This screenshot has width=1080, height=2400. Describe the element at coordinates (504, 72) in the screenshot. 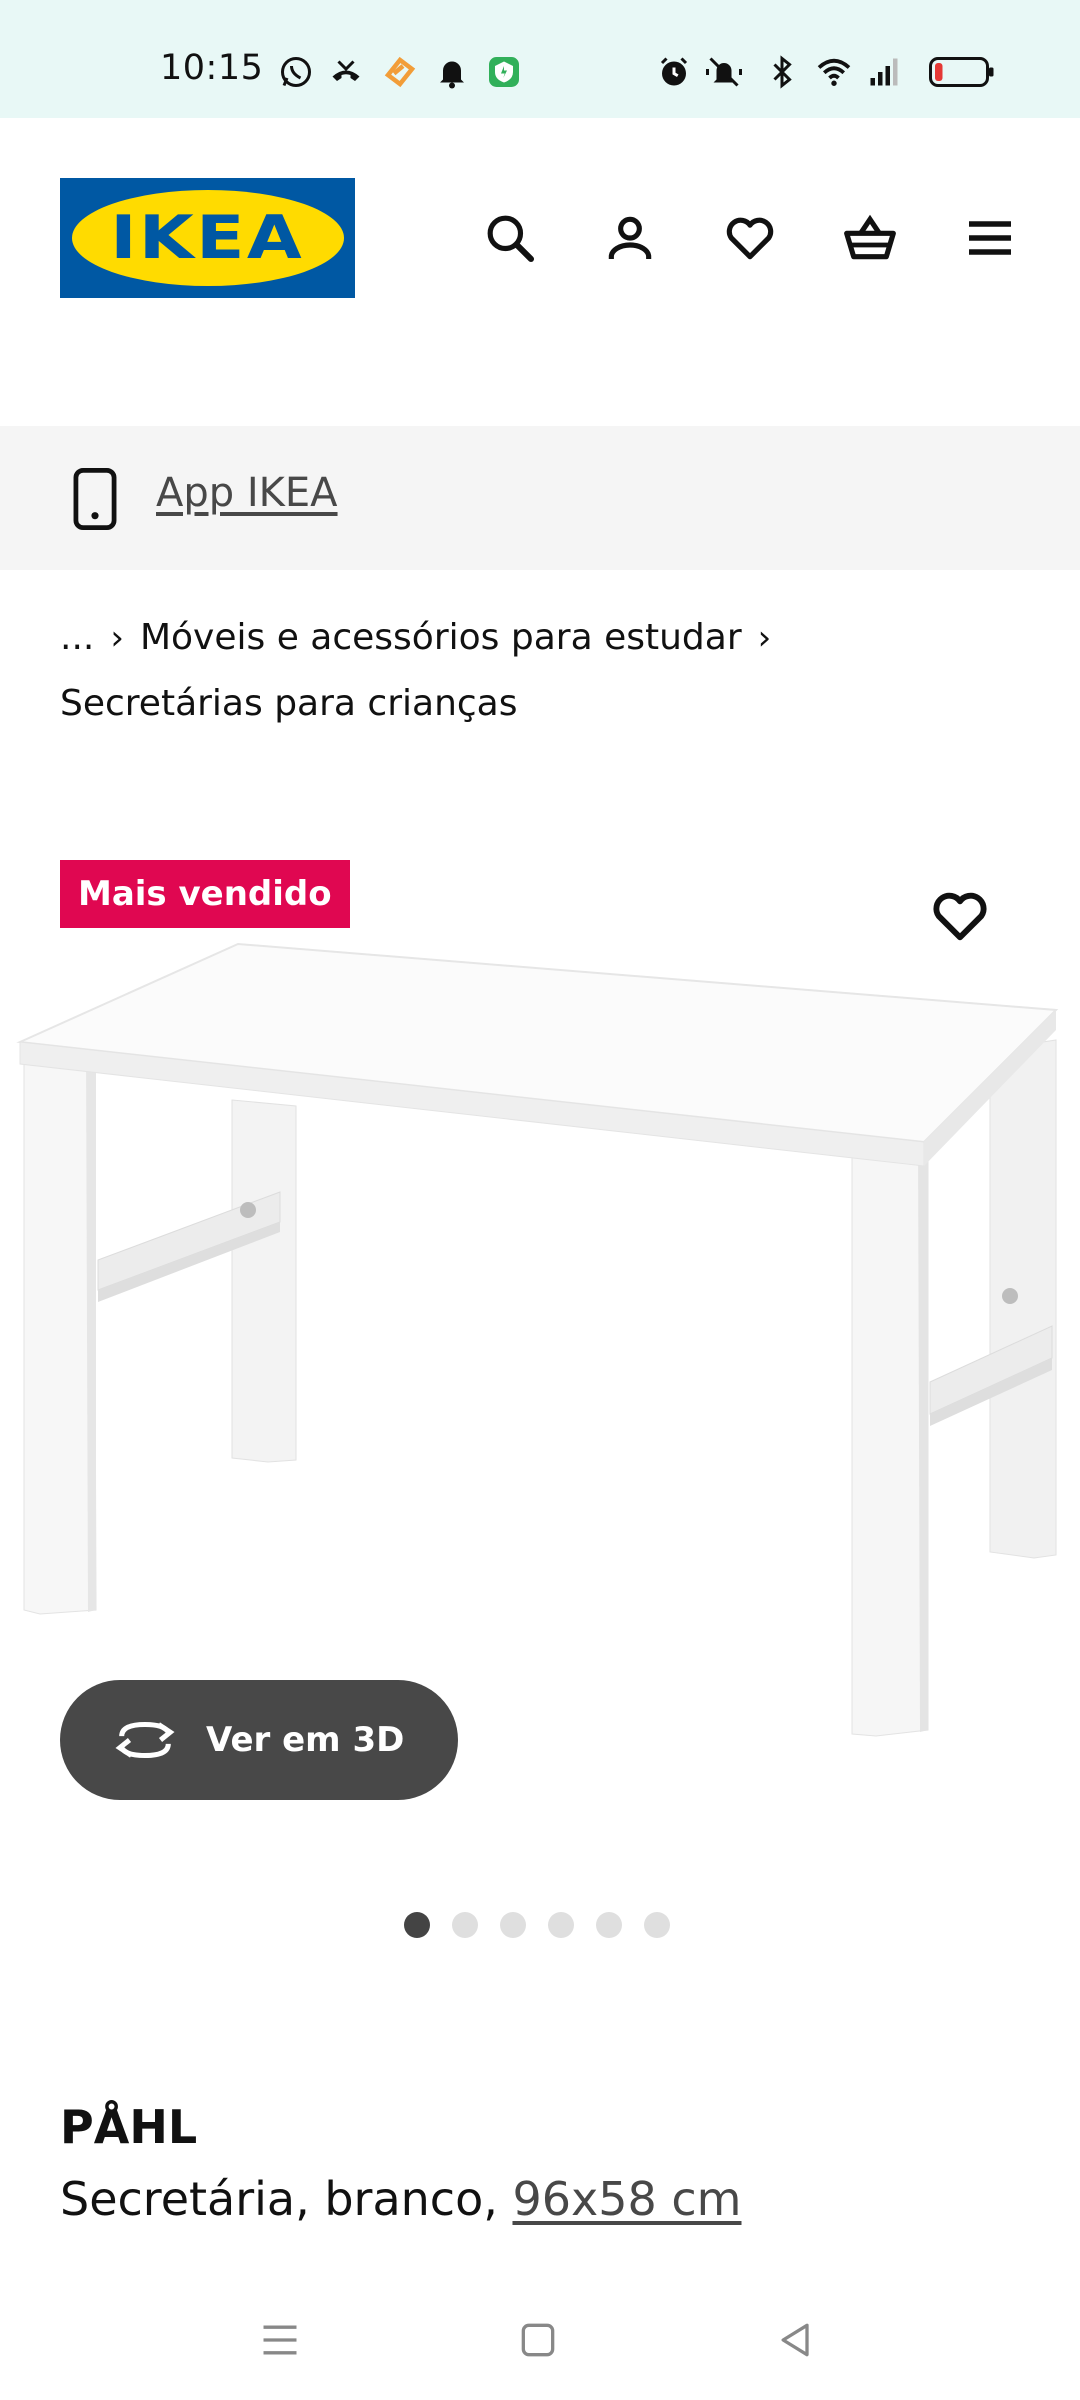

I see `security-app-icon` at that location.